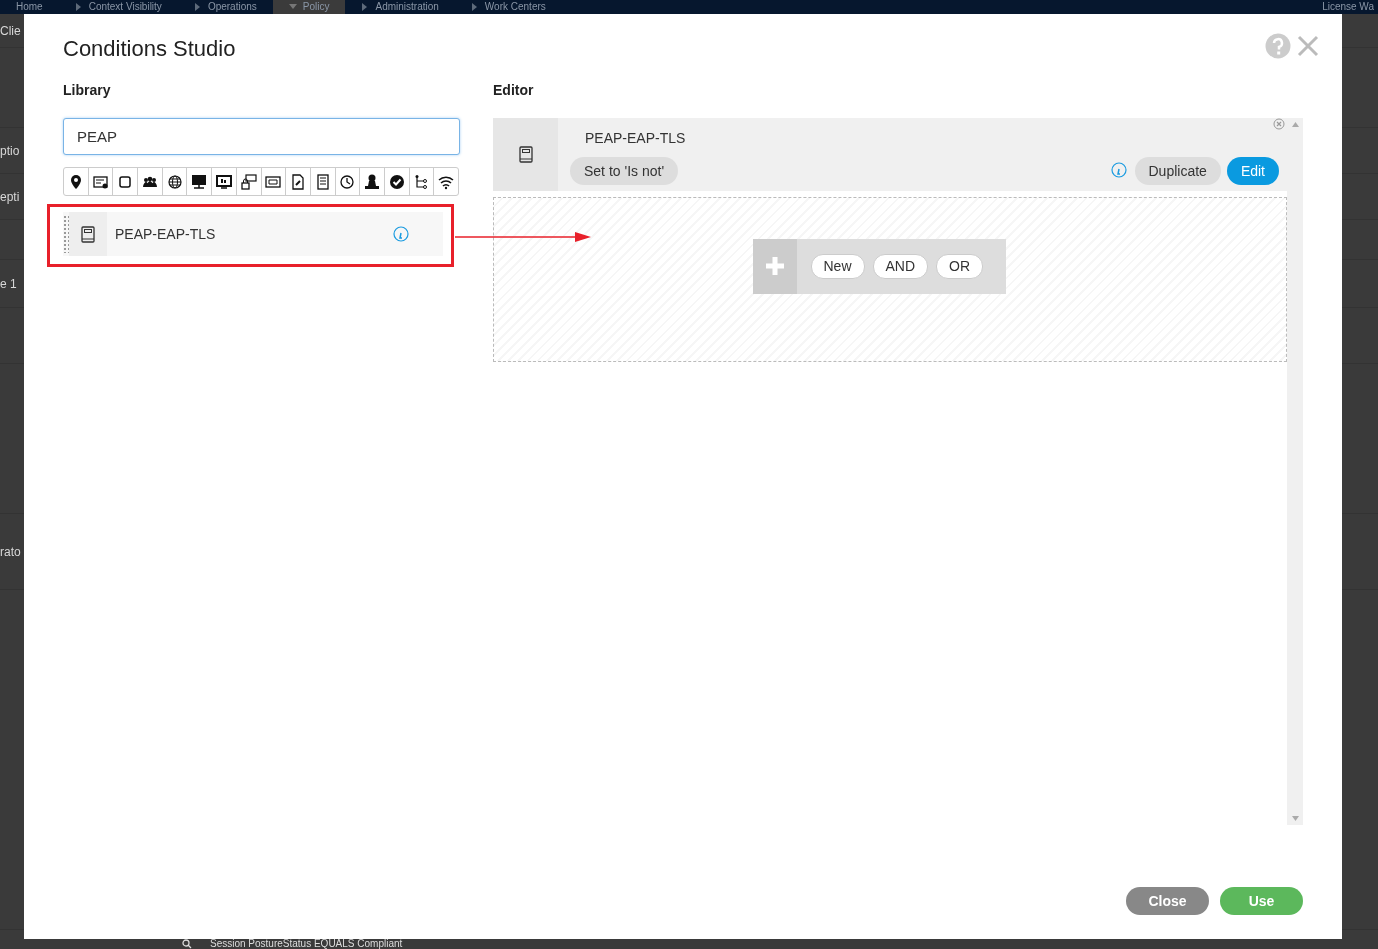 Image resolution: width=1378 pixels, height=949 pixels. Describe the element at coordinates (118, 7) in the screenshot. I see `nav-tab: Context Visibility` at that location.